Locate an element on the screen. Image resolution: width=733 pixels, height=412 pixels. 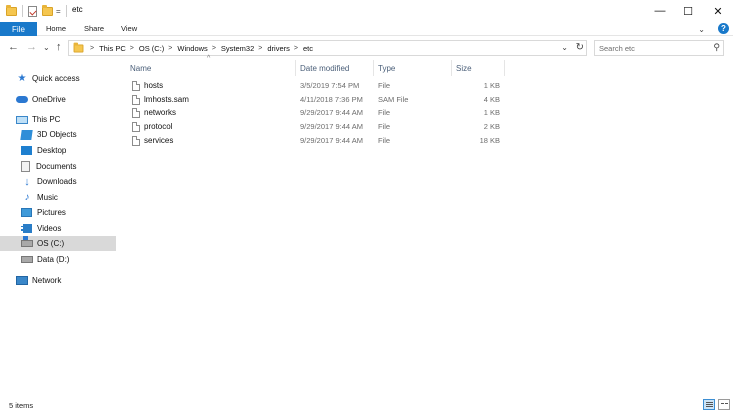
documents-icon is located at coordinates (25, 166).